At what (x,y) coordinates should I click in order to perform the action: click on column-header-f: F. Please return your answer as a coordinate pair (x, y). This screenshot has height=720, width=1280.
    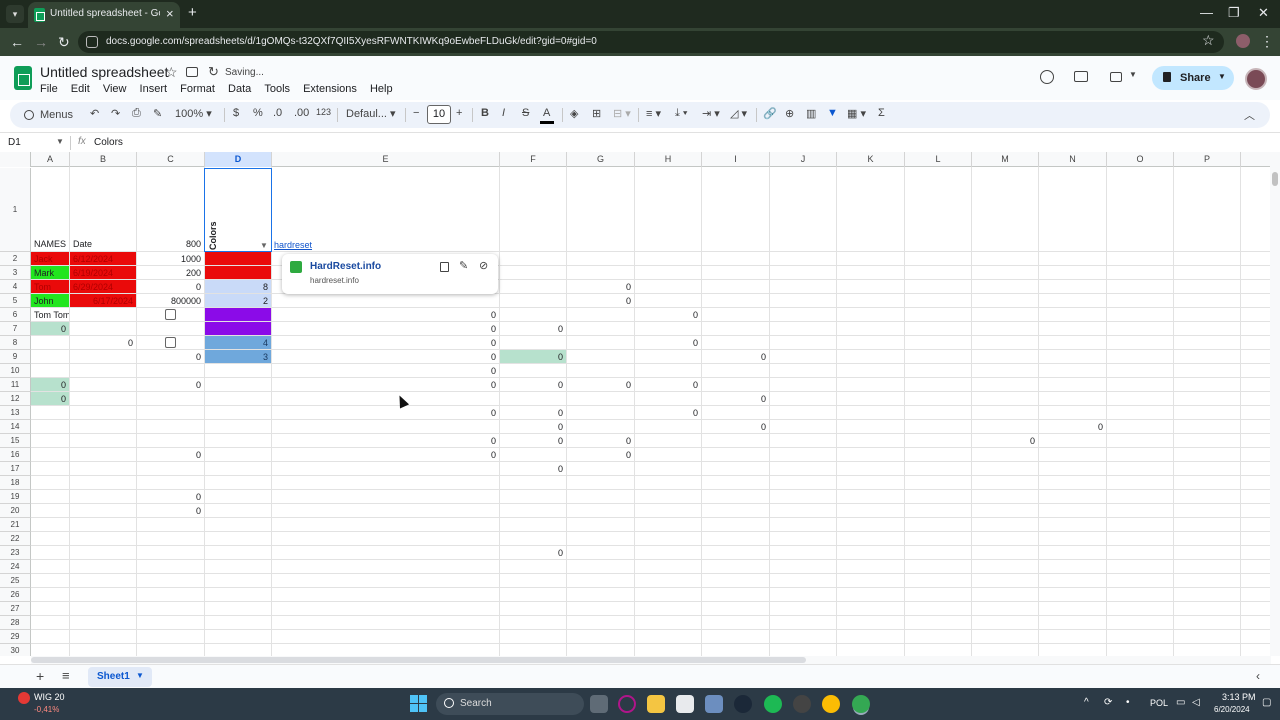
    Looking at the image, I should click on (533, 159).